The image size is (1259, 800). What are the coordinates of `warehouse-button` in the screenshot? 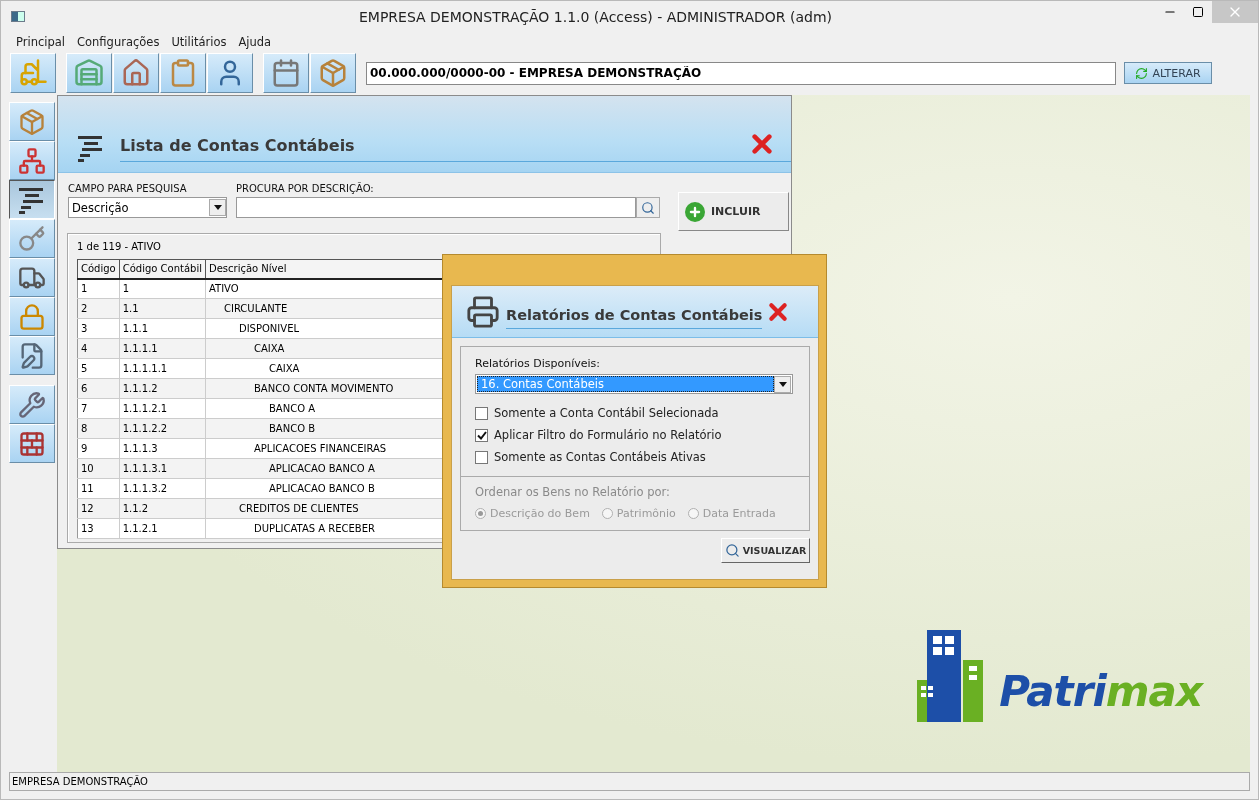 It's located at (89, 73).